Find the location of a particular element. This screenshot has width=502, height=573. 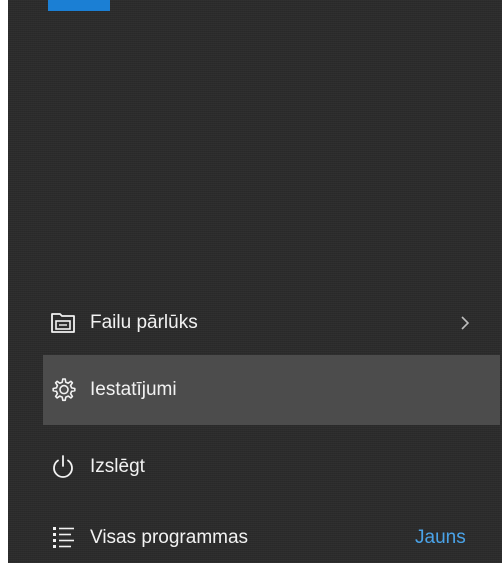

menu-item-label: Izslēgt is located at coordinates (117, 466).